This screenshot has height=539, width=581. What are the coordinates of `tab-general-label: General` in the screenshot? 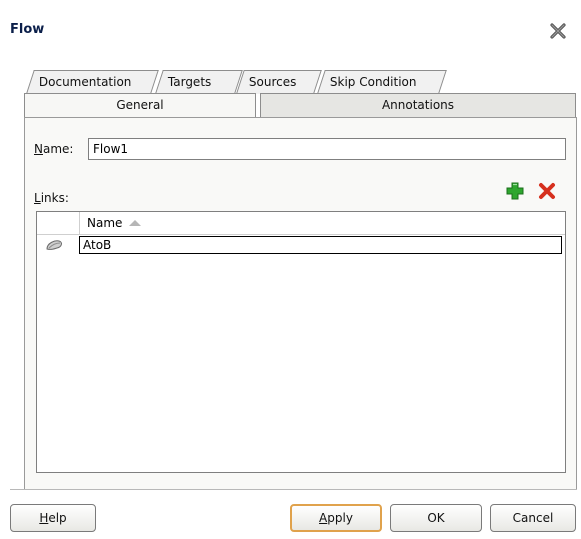 It's located at (140, 105).